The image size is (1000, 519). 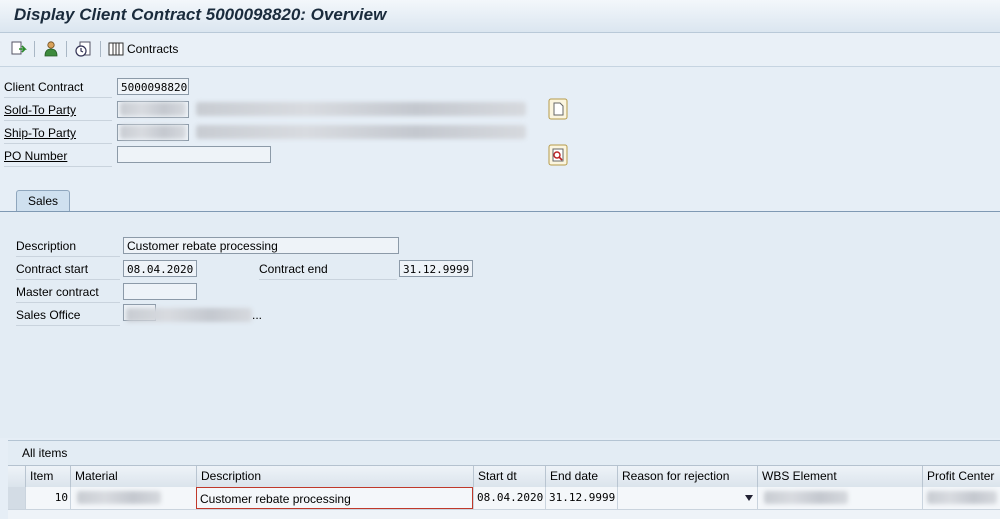 I want to click on redacted-sold-to-name, so click(x=361, y=109).